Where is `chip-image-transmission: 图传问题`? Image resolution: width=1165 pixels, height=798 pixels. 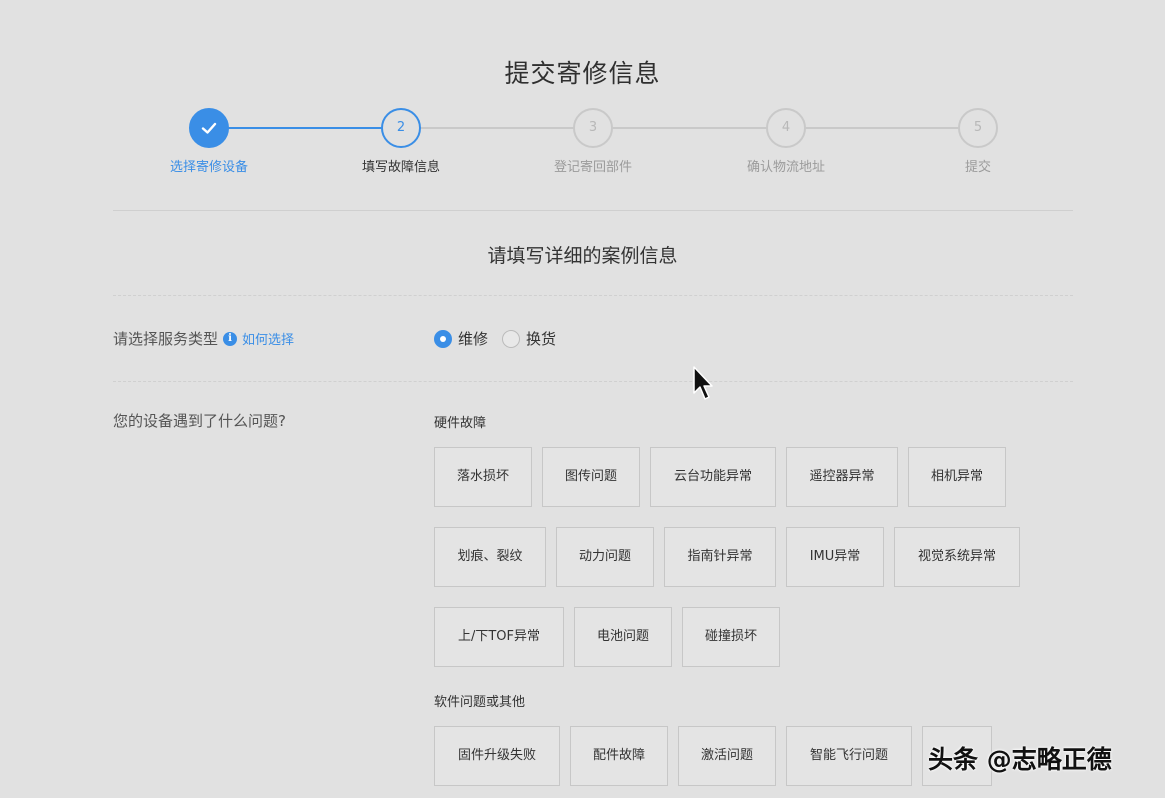 chip-image-transmission: 图传问题 is located at coordinates (591, 477).